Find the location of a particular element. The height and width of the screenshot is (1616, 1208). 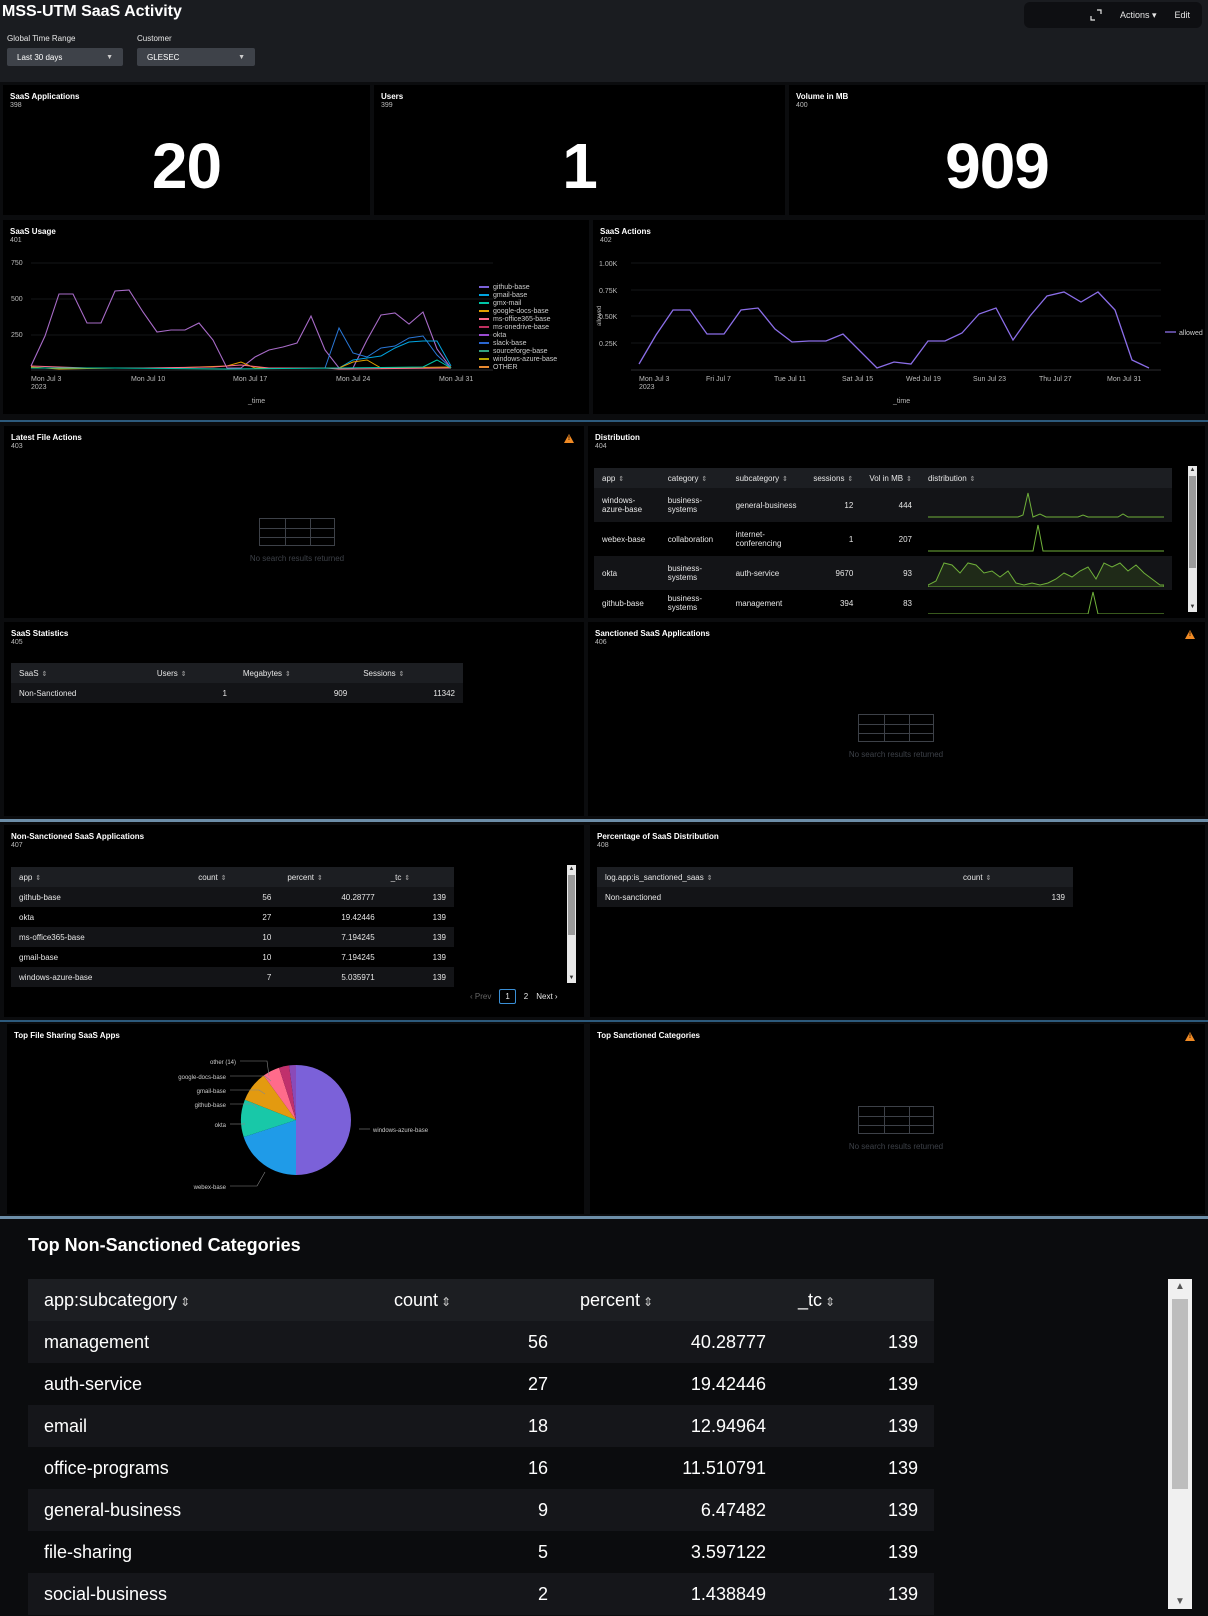

column-header: distribution ⇕ is located at coordinates (1045, 478).